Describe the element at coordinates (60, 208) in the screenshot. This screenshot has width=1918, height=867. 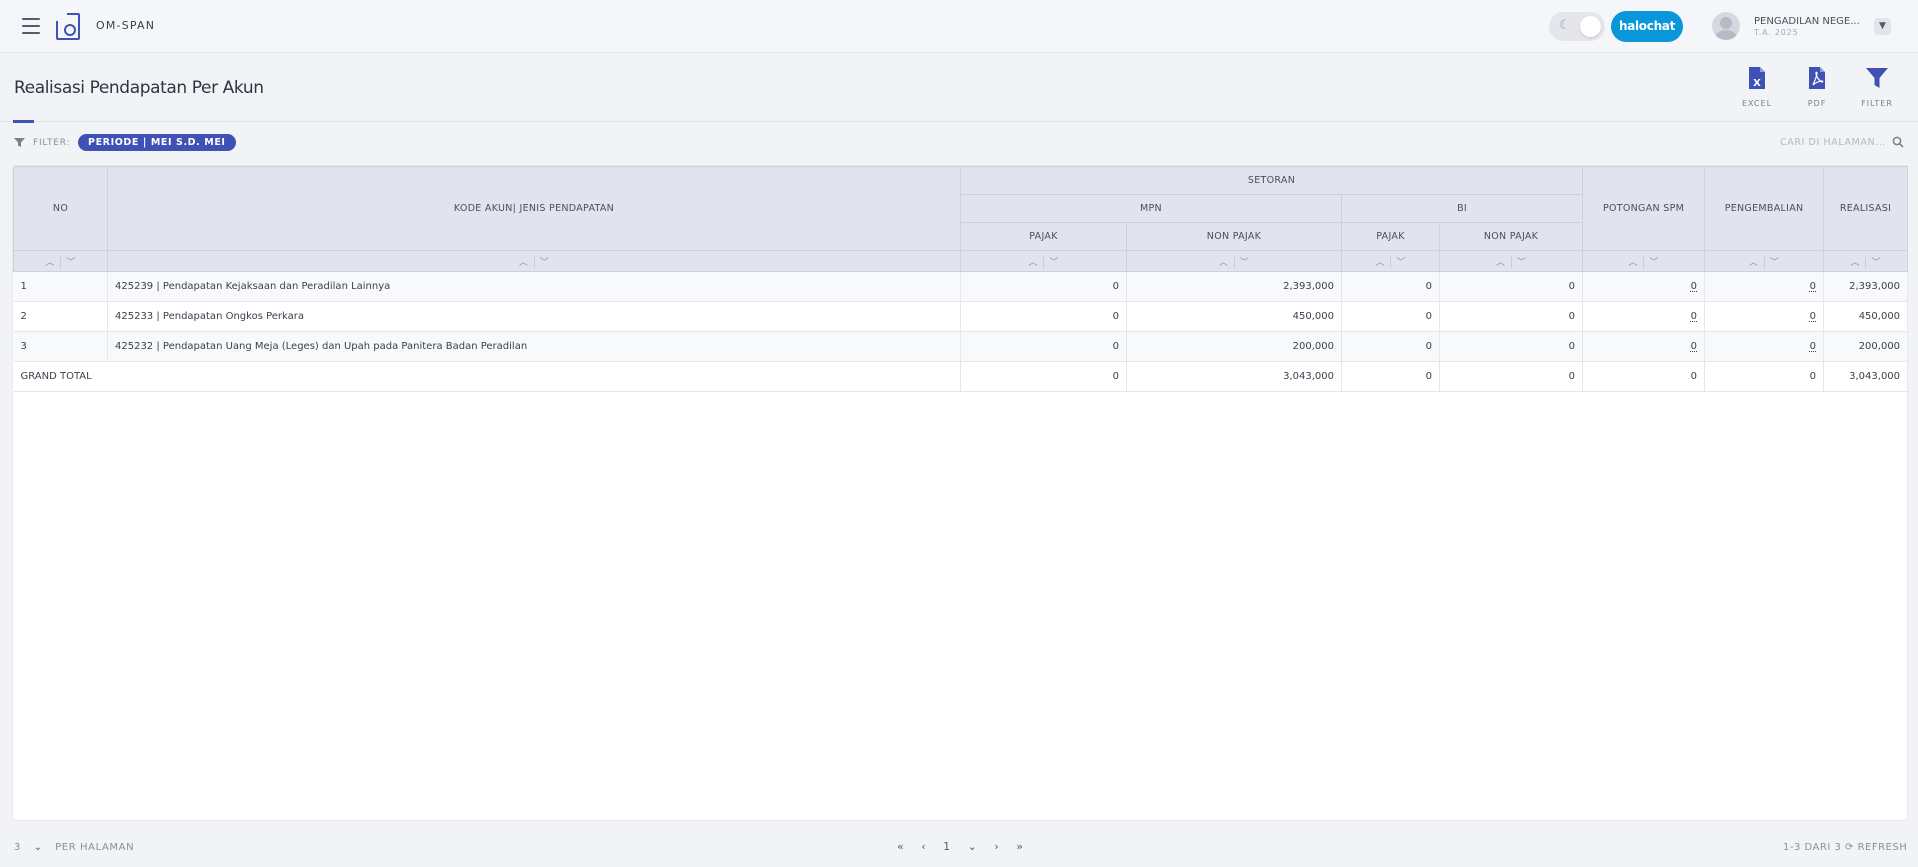
I see `header-no: NO` at that location.